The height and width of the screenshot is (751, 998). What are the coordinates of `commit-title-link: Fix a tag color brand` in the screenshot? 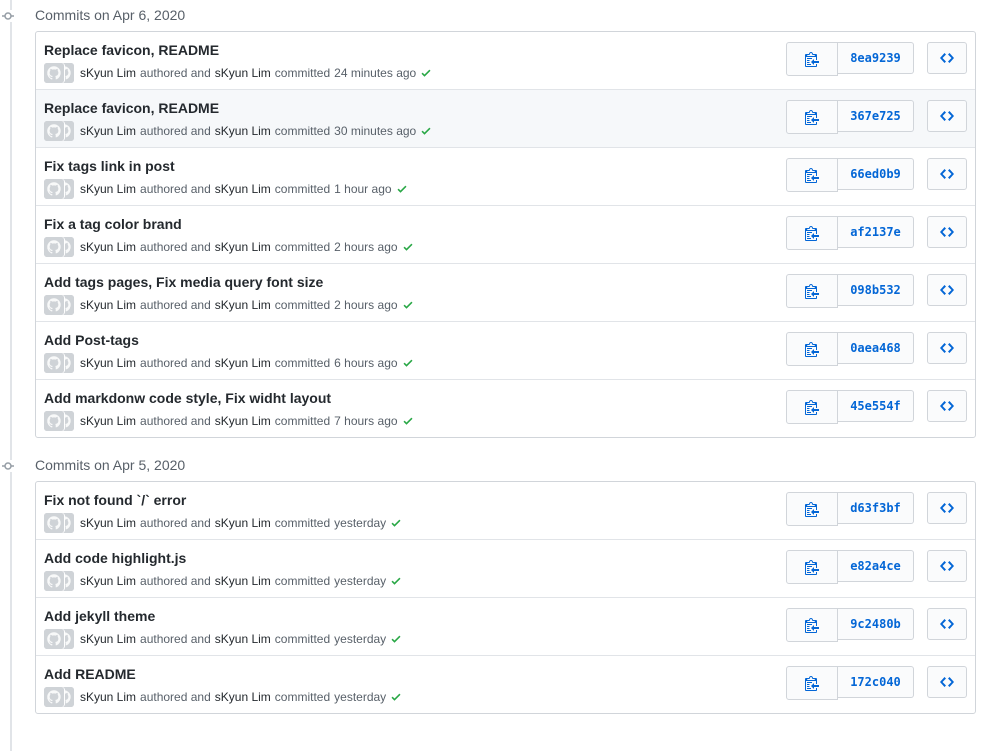 It's located at (113, 224).